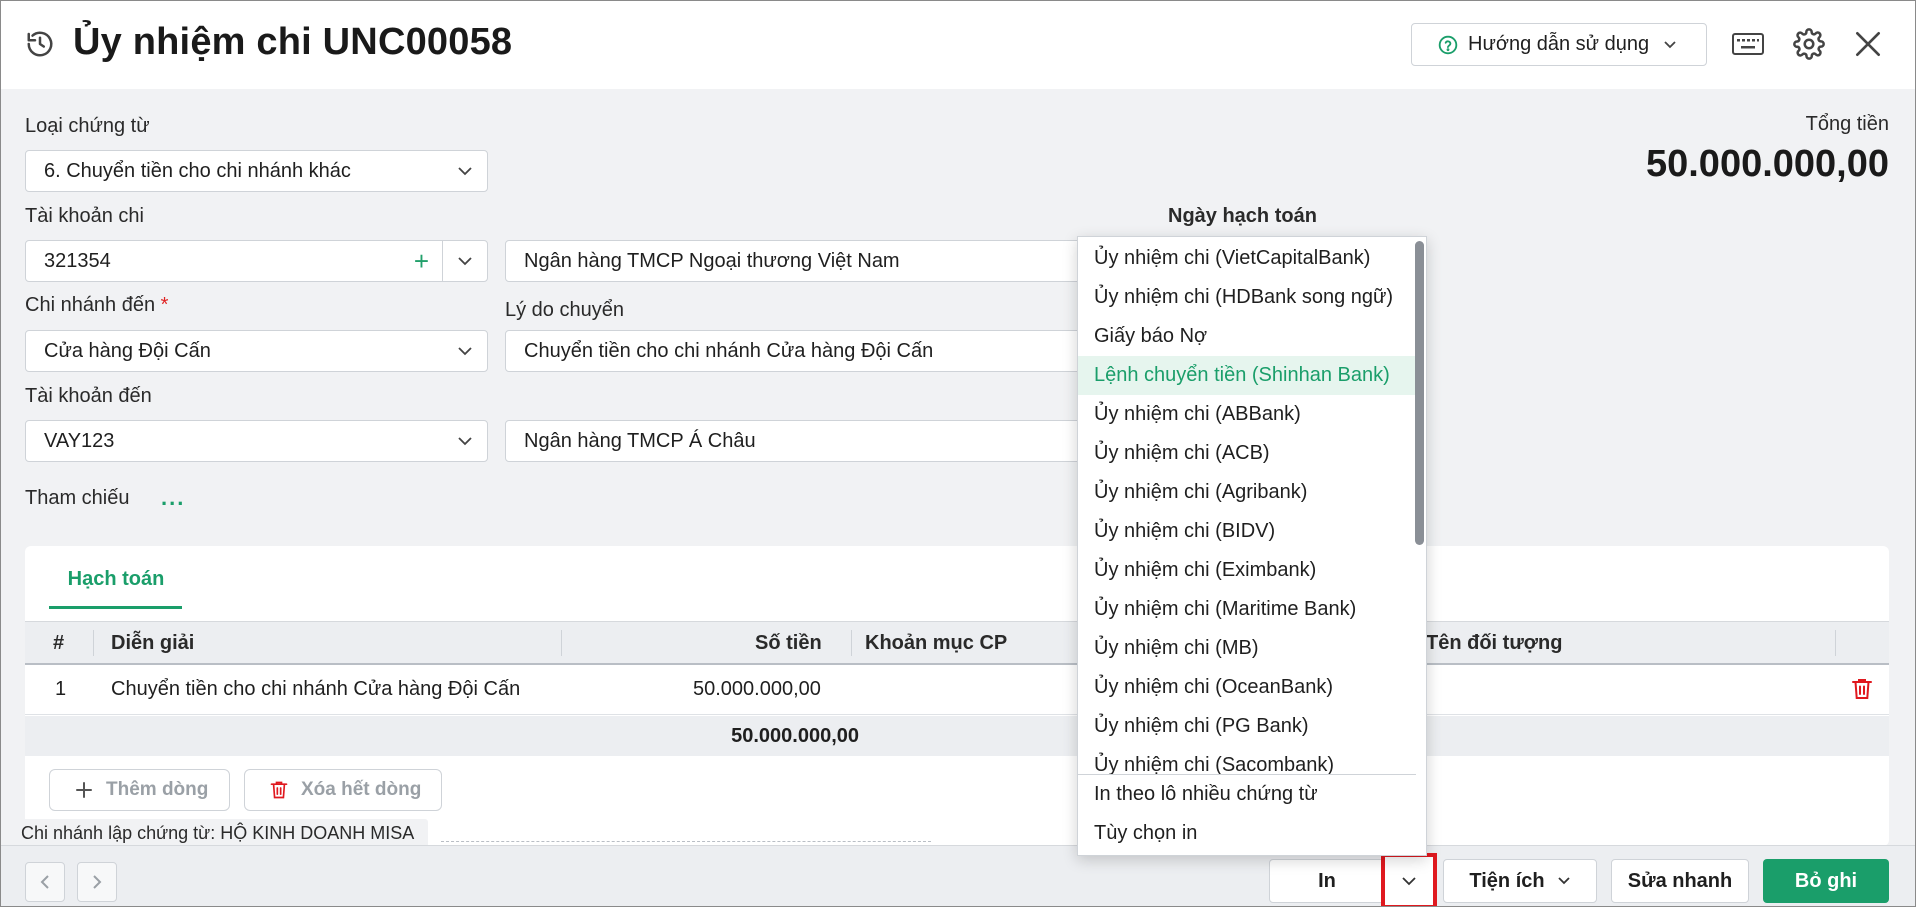 The image size is (1916, 907). I want to click on print-button: In, so click(1327, 881).